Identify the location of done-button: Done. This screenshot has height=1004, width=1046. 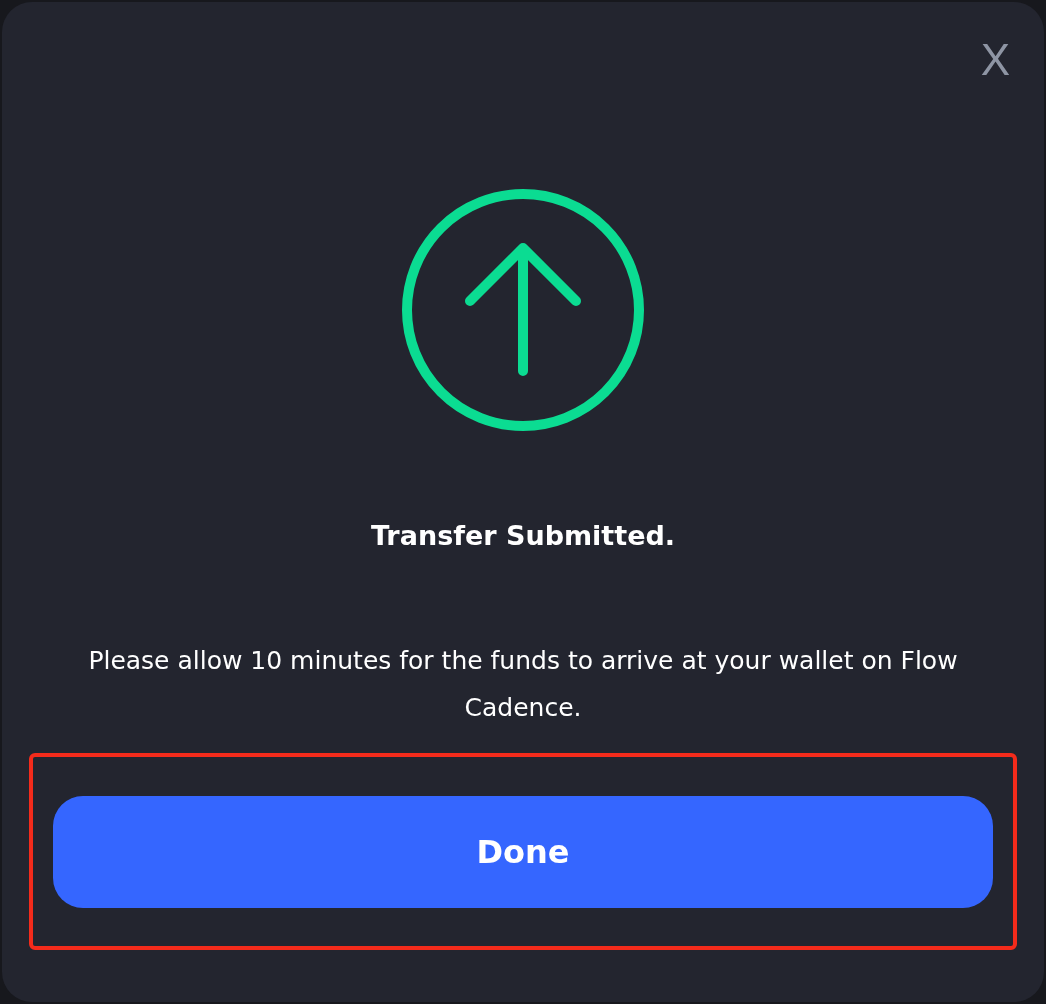
(523, 851).